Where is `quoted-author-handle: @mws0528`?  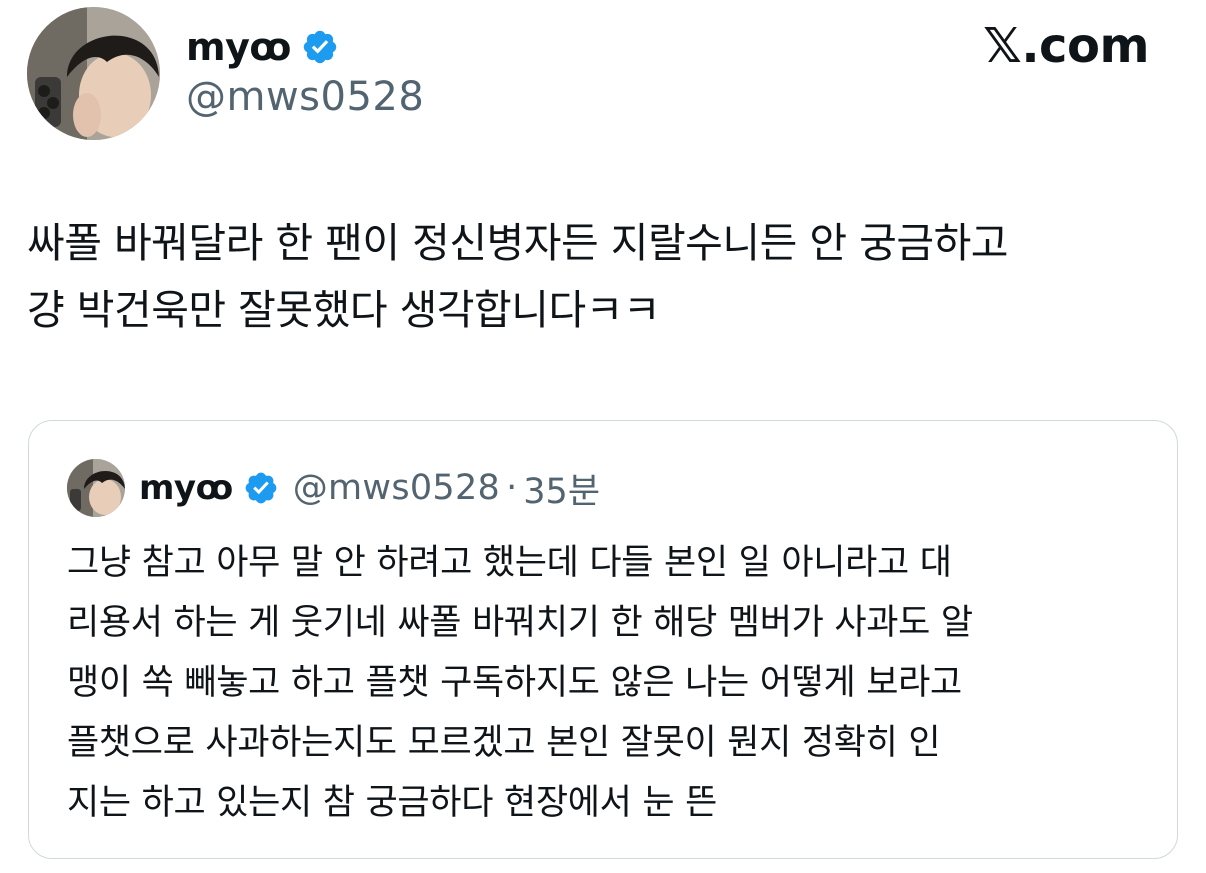
quoted-author-handle: @mws0528 is located at coordinates (396, 488).